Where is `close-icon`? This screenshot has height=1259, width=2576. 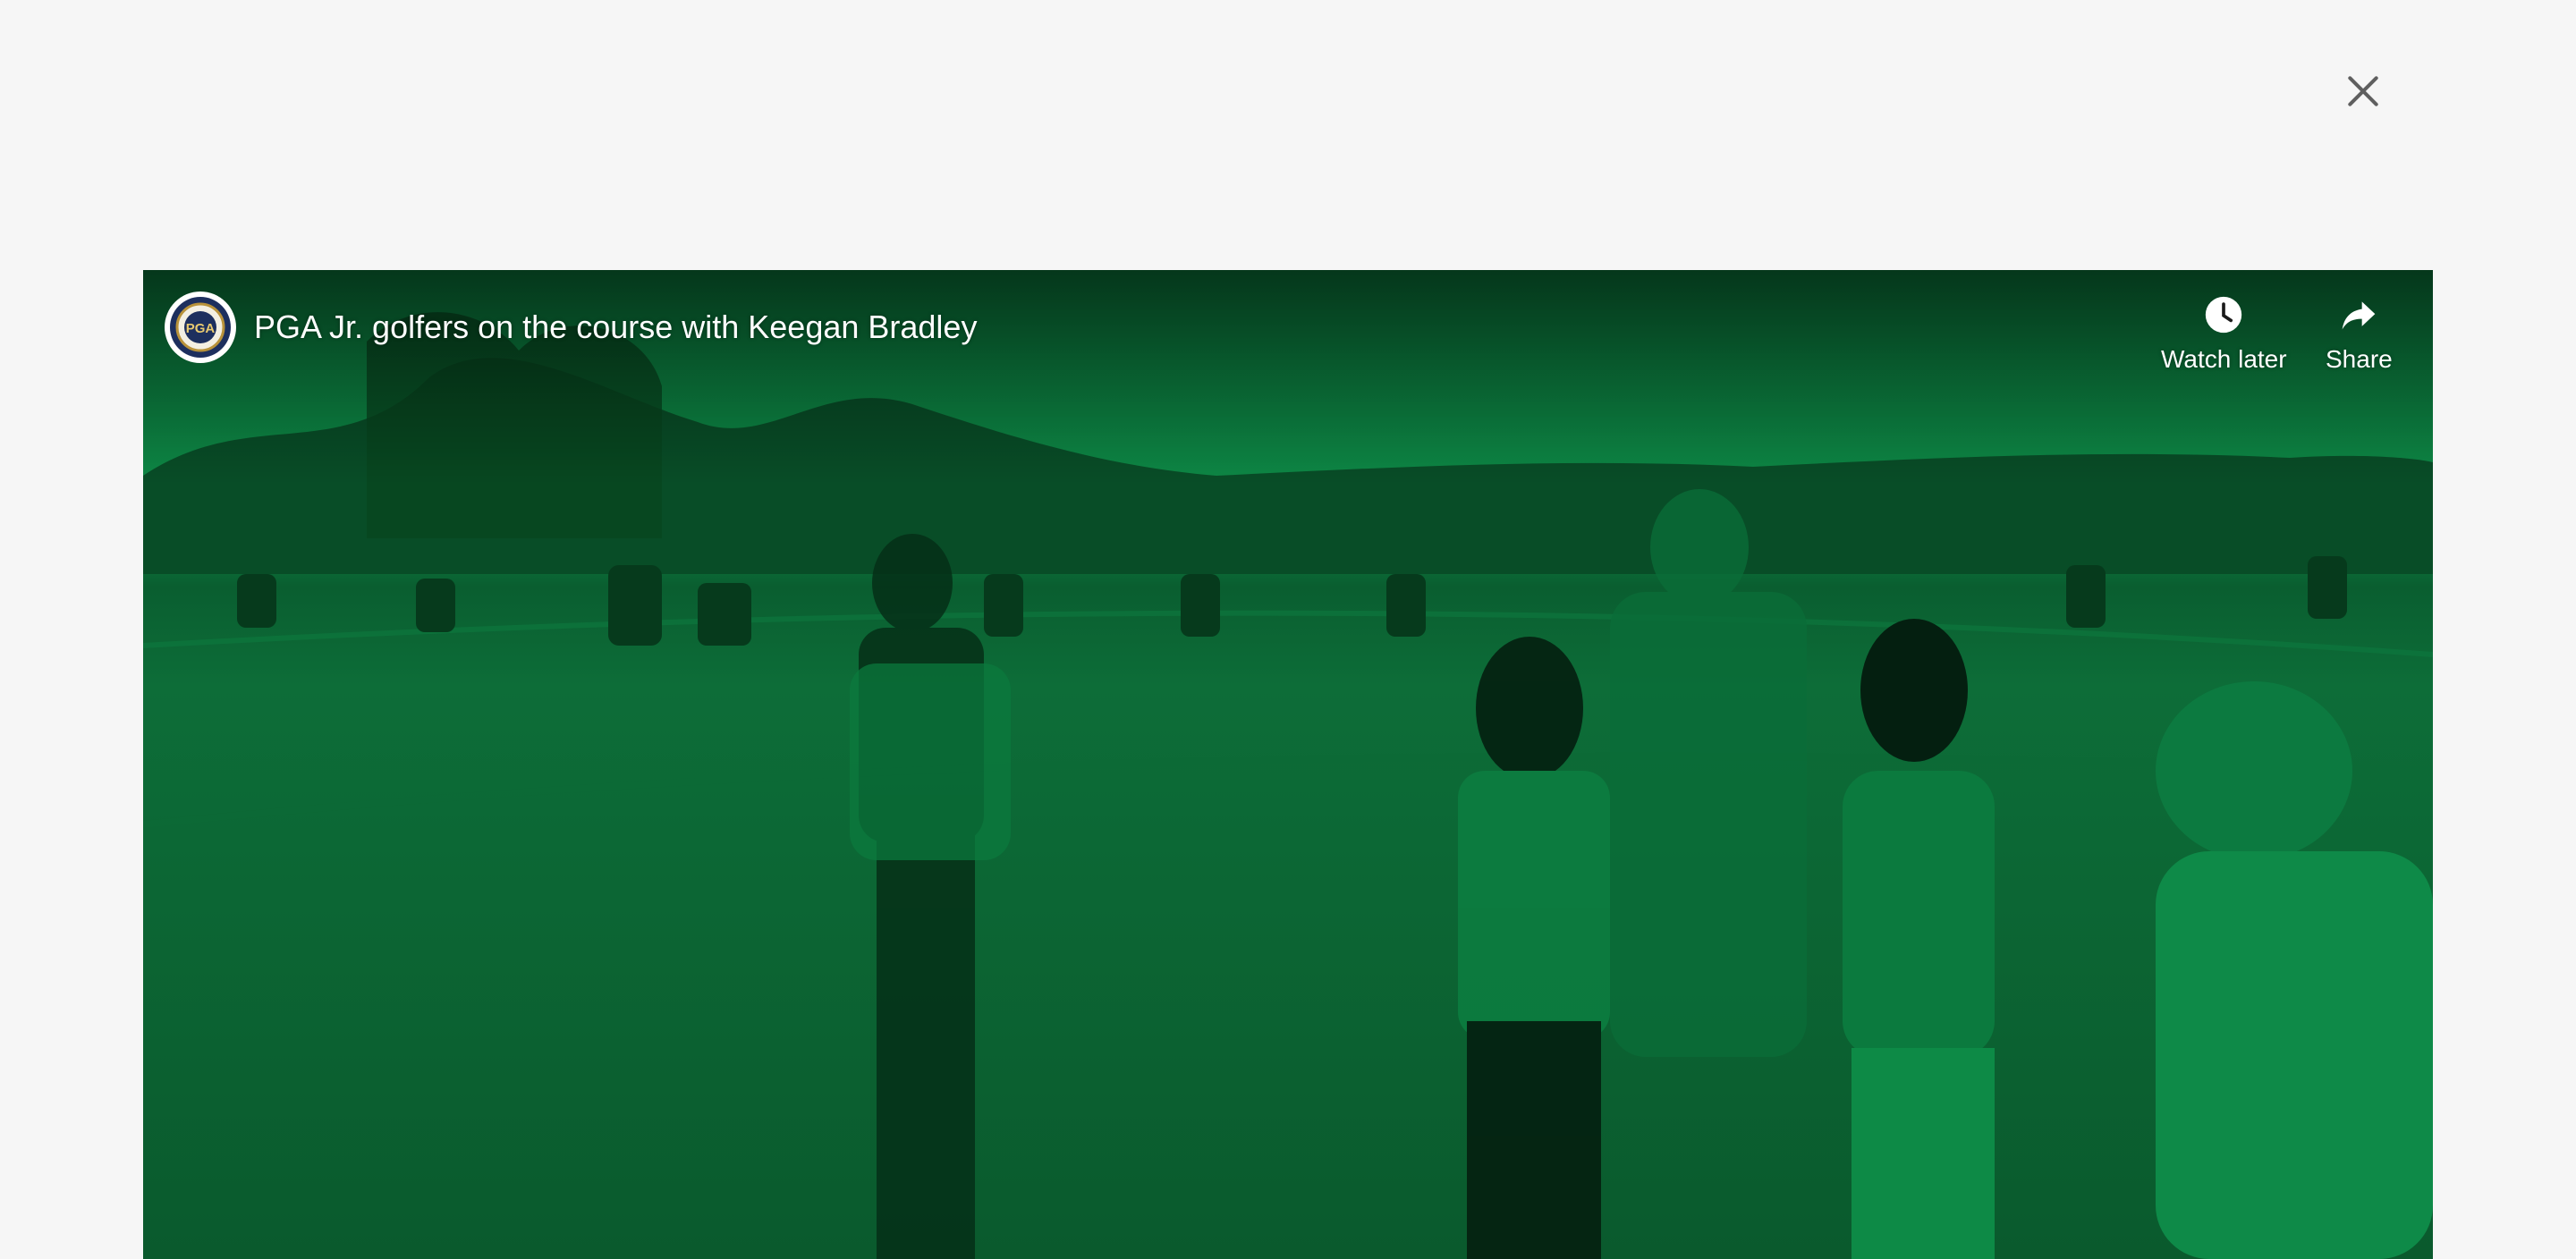
close-icon is located at coordinates (2363, 91).